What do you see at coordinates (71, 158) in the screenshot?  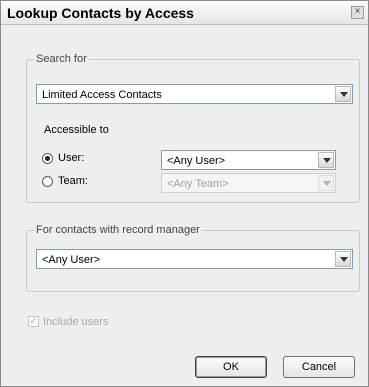 I see `user-radio-label: User:` at bounding box center [71, 158].